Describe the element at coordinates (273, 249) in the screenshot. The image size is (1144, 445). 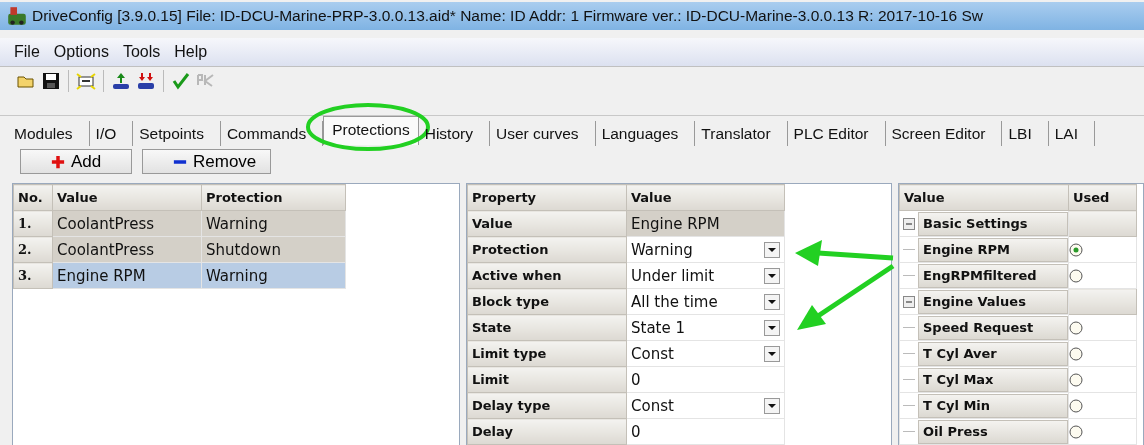
I see `table-cell: Shutdown` at that location.